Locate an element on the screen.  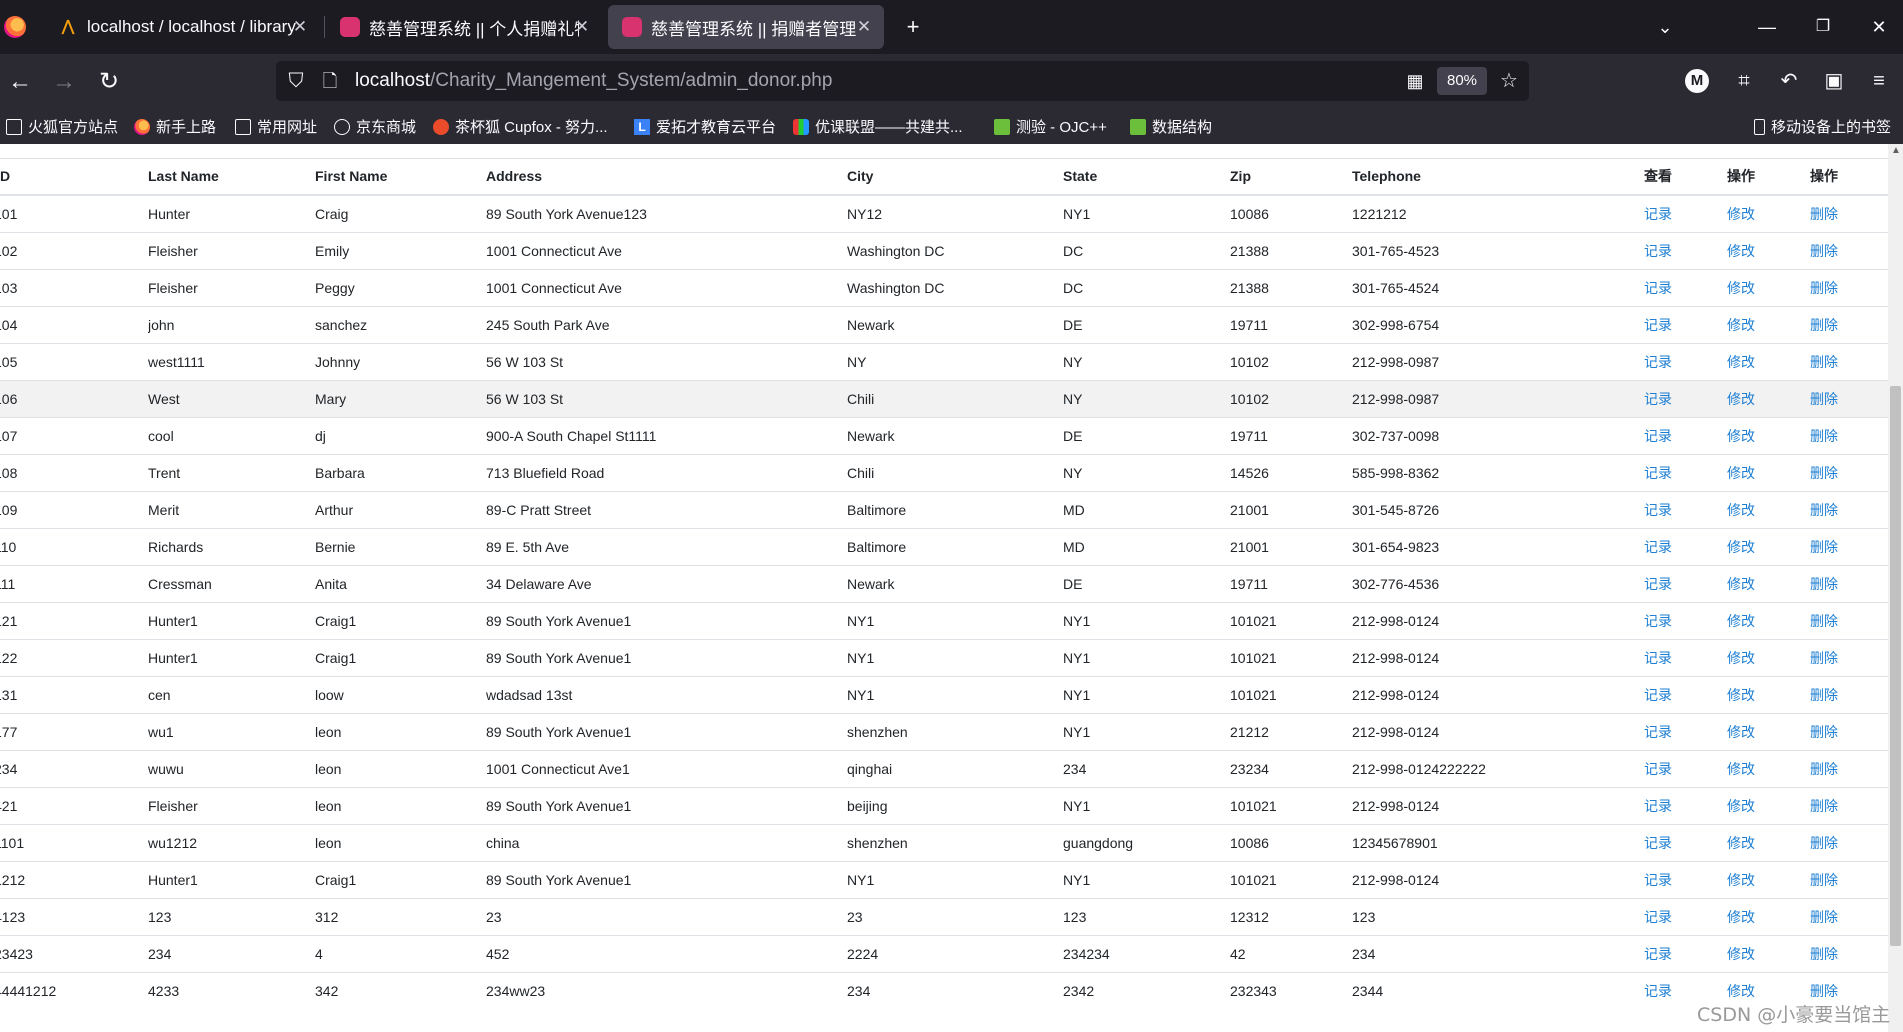
new-tab-plus-icon: + is located at coordinates (913, 27).